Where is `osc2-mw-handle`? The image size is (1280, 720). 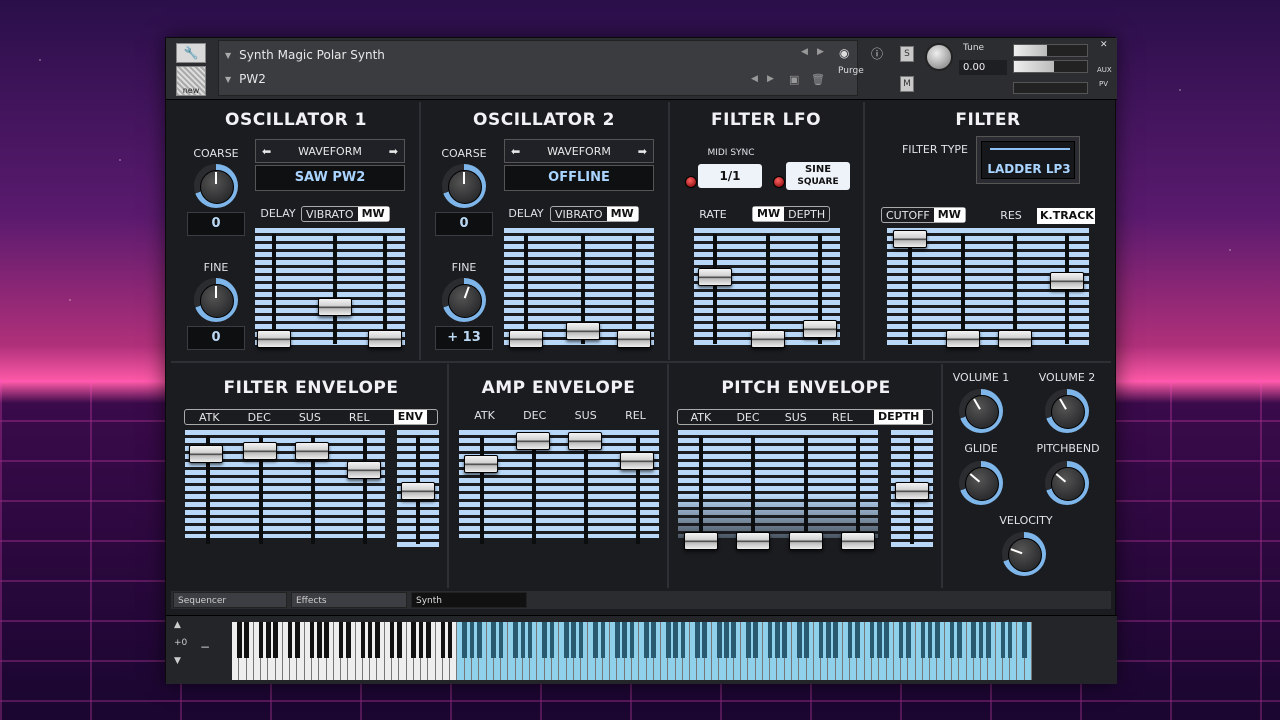
osc2-mw-handle is located at coordinates (634, 339).